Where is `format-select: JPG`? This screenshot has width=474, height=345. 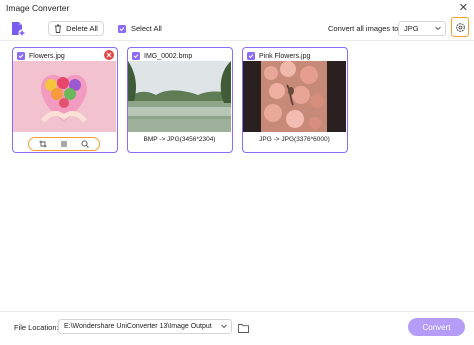 format-select: JPG is located at coordinates (422, 28).